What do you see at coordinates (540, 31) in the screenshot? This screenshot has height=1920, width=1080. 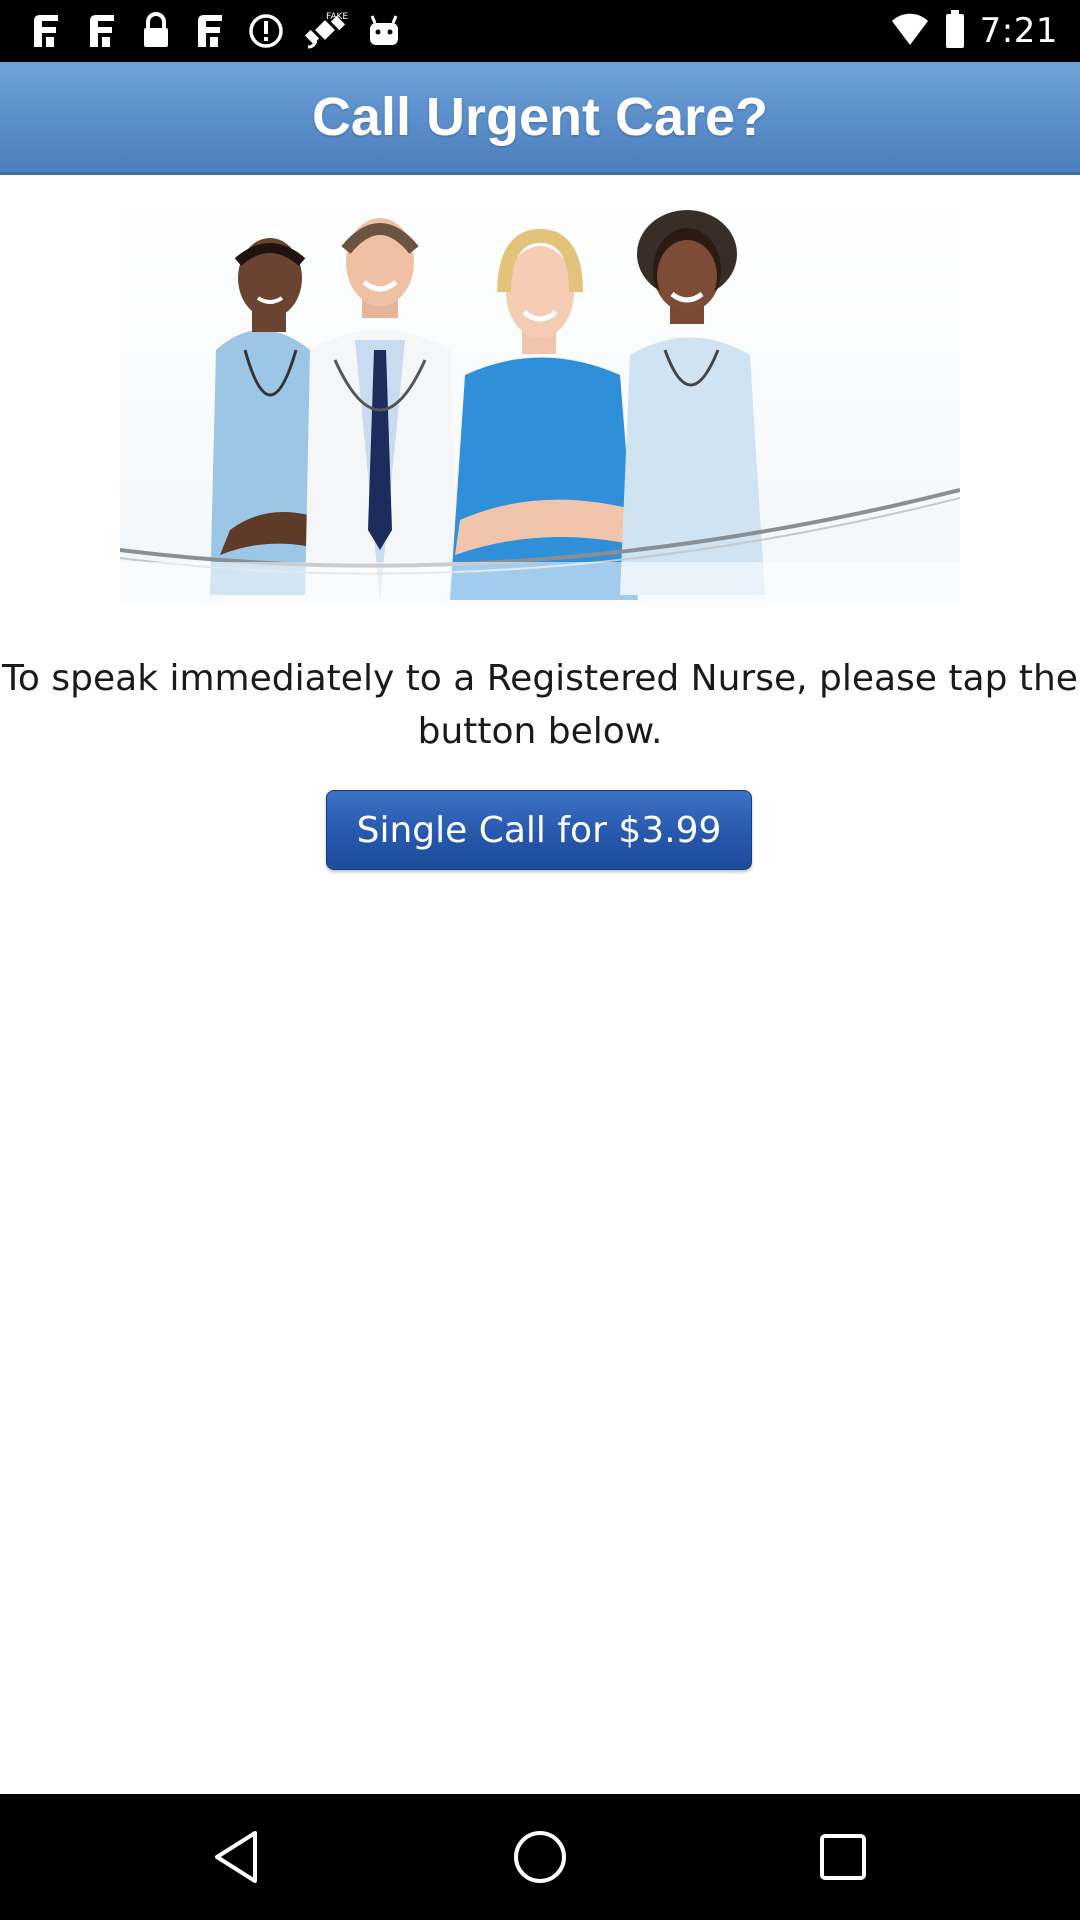 I see `status-bar: FAKE 7:21` at bounding box center [540, 31].